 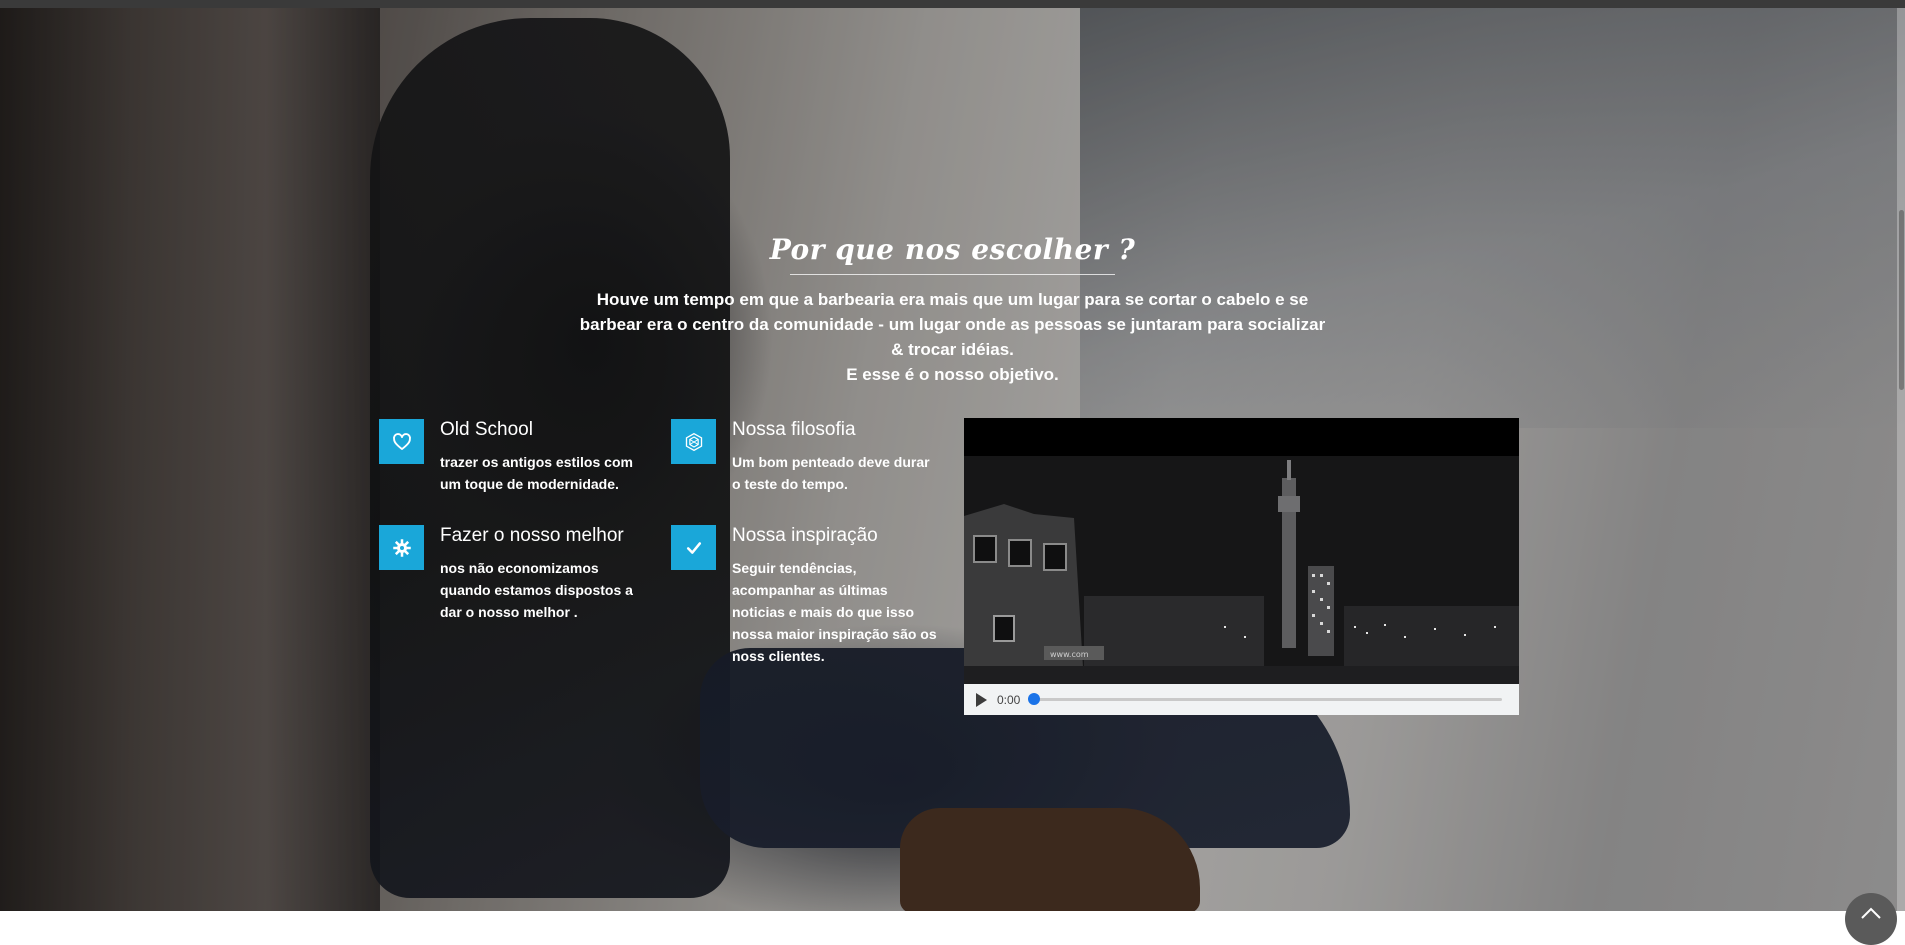 I want to click on video-controls: 0:00, so click(x=1241, y=699).